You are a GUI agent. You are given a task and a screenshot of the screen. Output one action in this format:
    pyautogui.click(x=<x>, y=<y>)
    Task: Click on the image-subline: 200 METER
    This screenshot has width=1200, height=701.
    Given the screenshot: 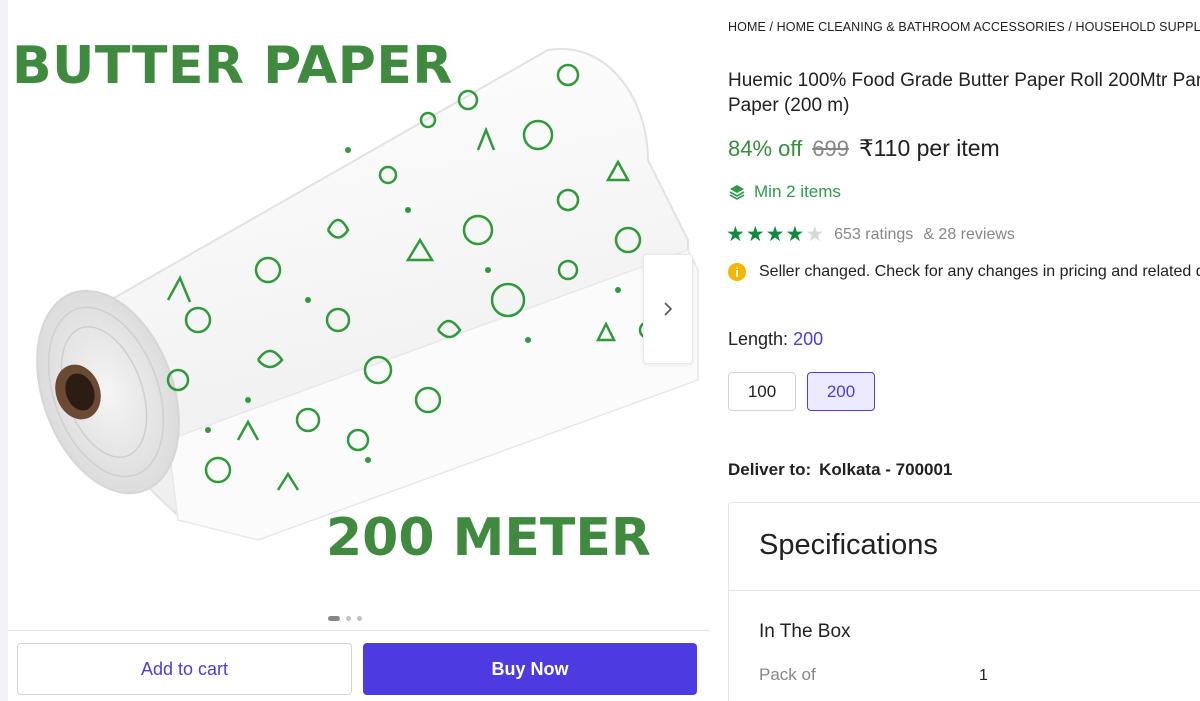 What is the action you would take?
    pyautogui.click(x=488, y=538)
    